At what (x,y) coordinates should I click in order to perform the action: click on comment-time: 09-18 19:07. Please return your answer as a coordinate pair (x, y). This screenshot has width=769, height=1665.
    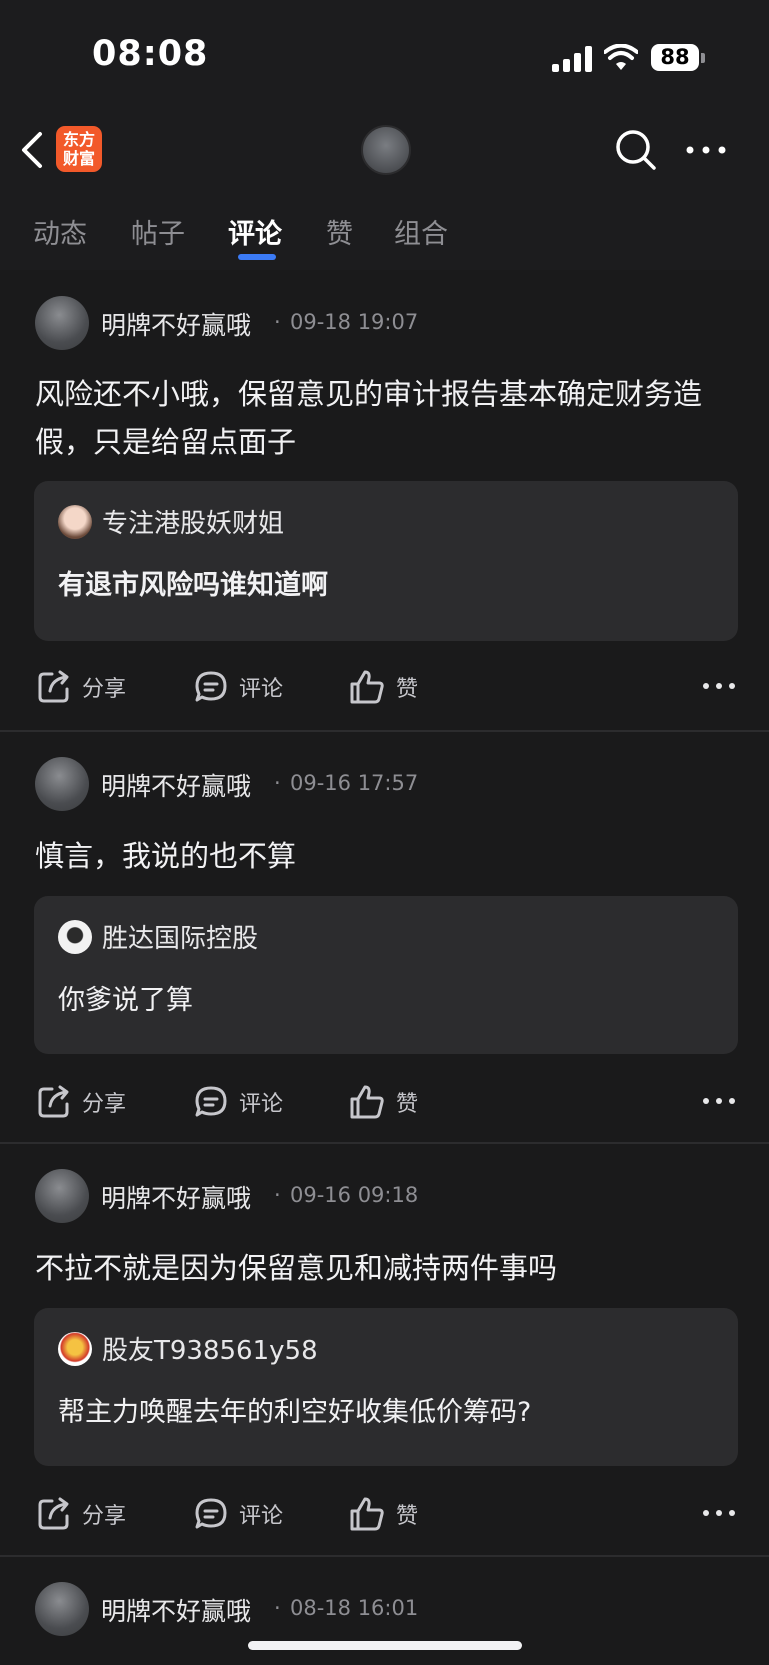
    Looking at the image, I should click on (354, 322).